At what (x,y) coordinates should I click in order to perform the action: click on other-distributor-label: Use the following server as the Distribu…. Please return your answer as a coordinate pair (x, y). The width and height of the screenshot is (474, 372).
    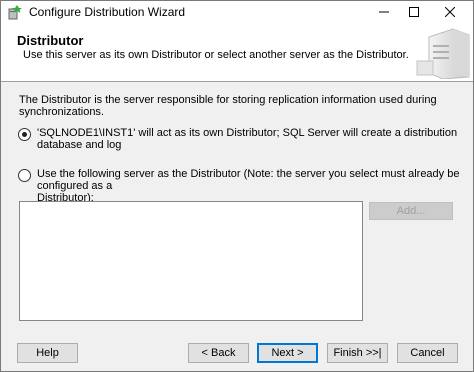
    Looking at the image, I should click on (255, 186).